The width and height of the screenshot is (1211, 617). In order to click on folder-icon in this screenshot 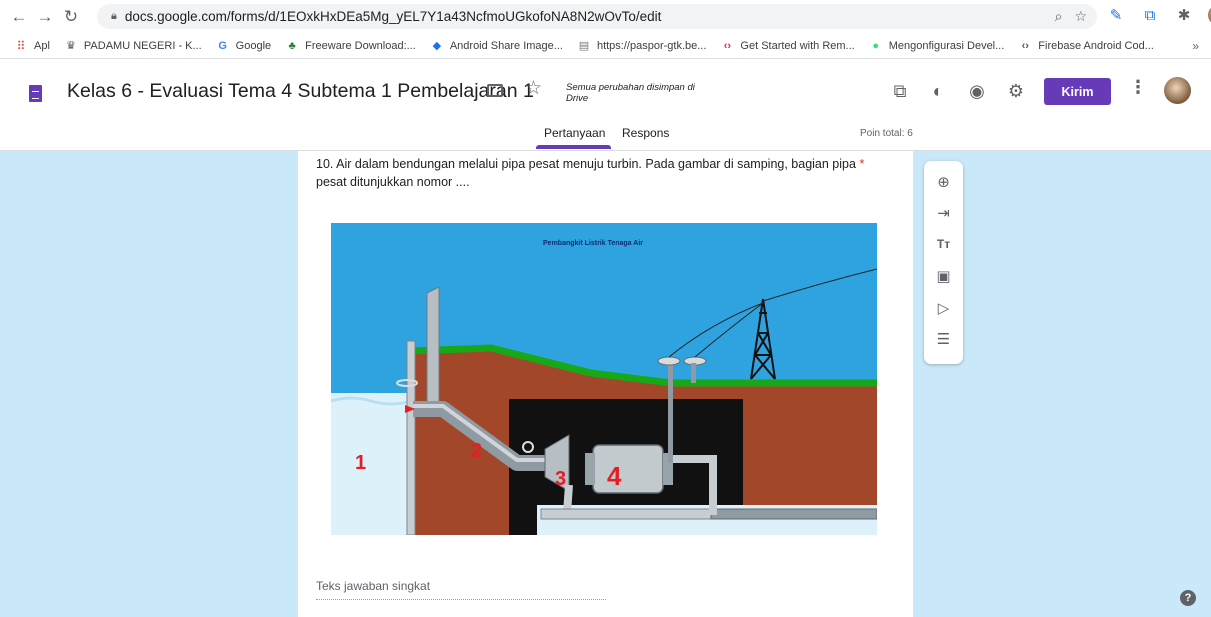, I will do `click(495, 90)`.